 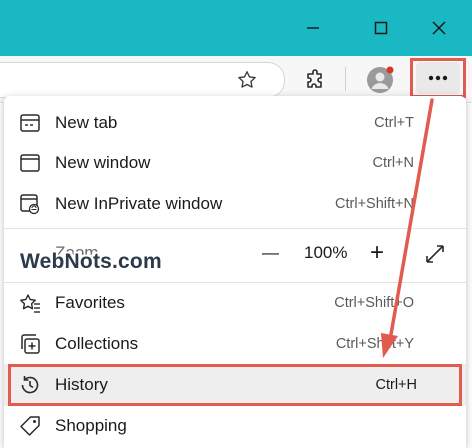 What do you see at coordinates (407, 228) in the screenshot?
I see `pointer-arrow` at bounding box center [407, 228].